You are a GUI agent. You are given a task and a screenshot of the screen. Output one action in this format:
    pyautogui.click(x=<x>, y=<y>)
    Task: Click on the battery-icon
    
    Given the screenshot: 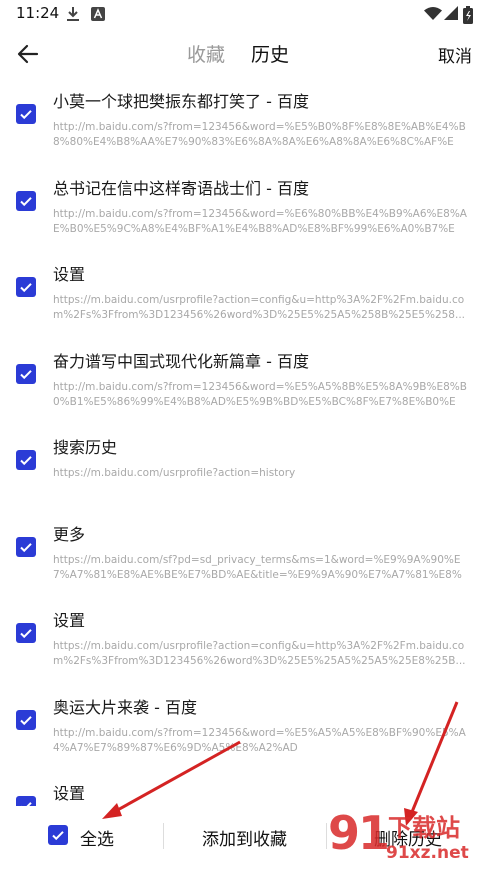 What is the action you would take?
    pyautogui.click(x=468, y=17)
    